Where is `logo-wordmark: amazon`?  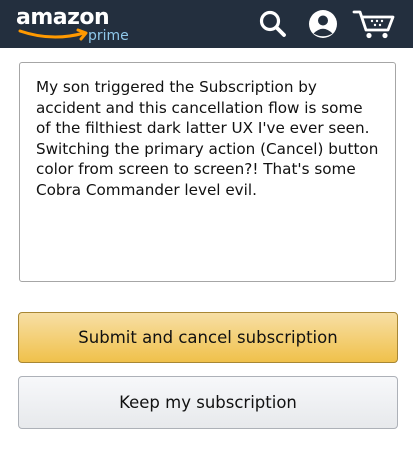
logo-wordmark: amazon is located at coordinates (63, 17).